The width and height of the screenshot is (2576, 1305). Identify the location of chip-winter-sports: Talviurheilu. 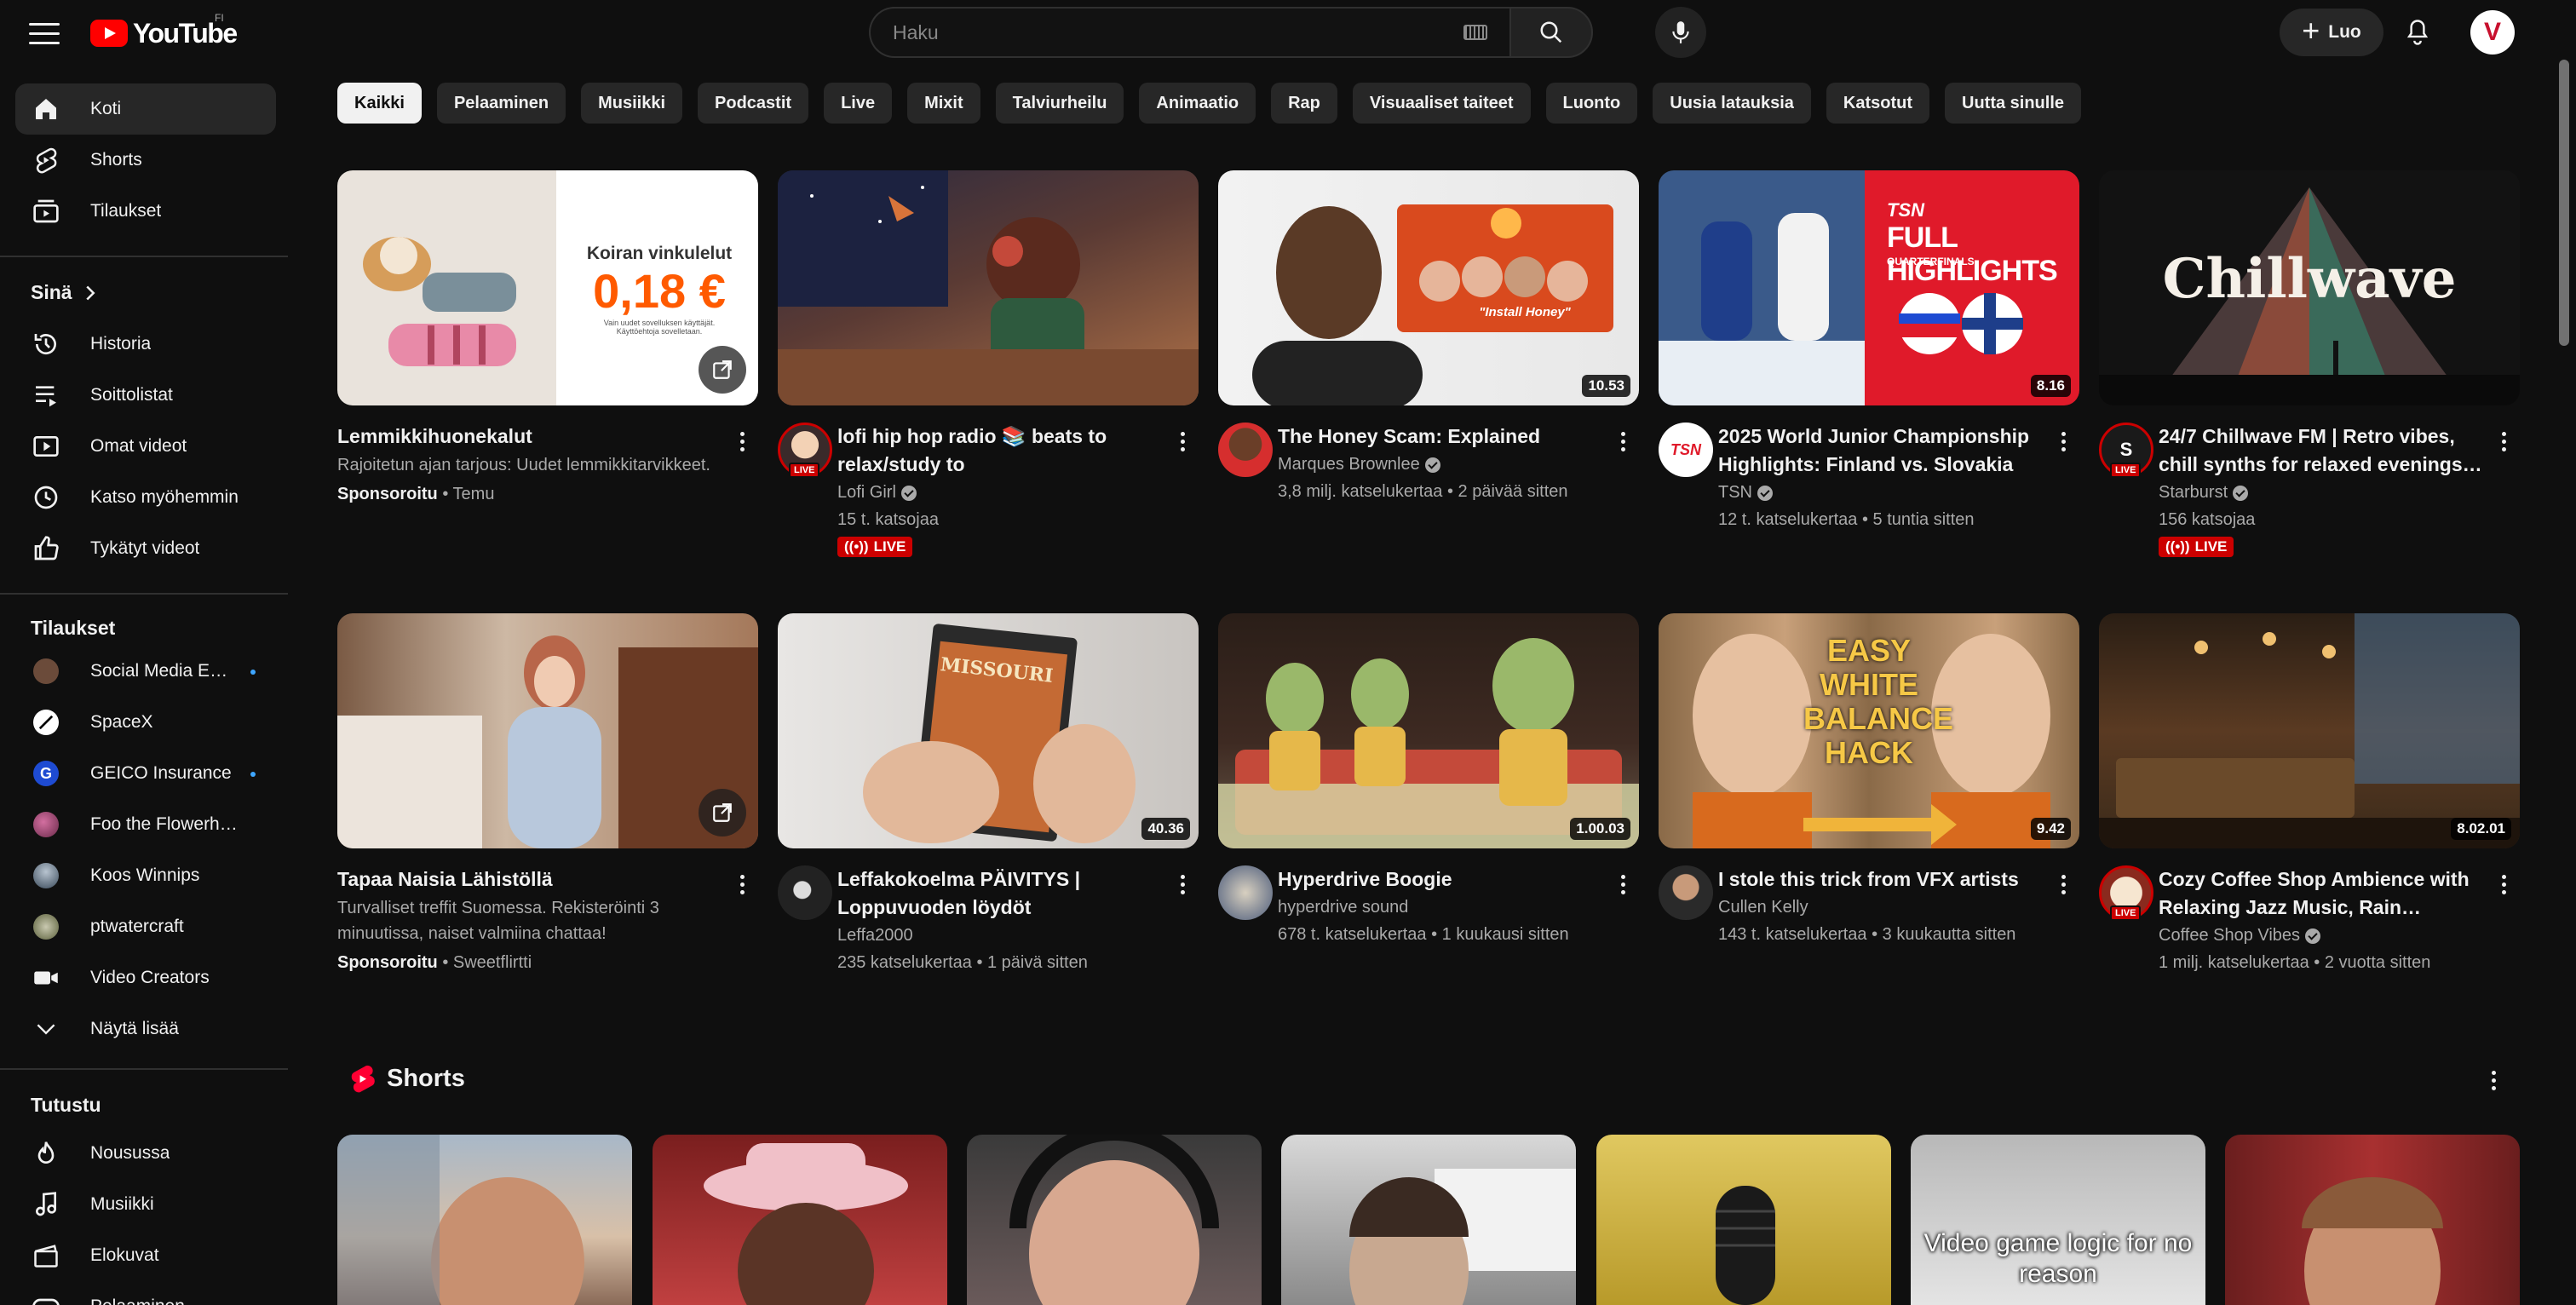
(1059, 103).